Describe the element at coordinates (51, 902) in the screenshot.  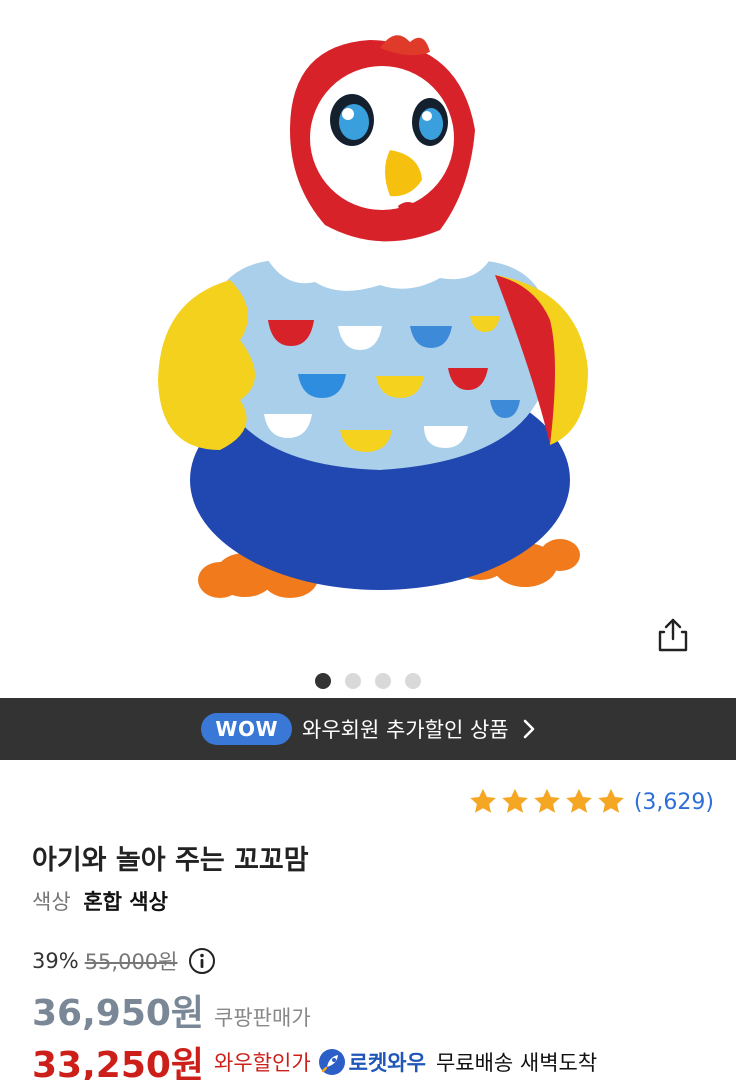
I see `option-label: 색상` at that location.